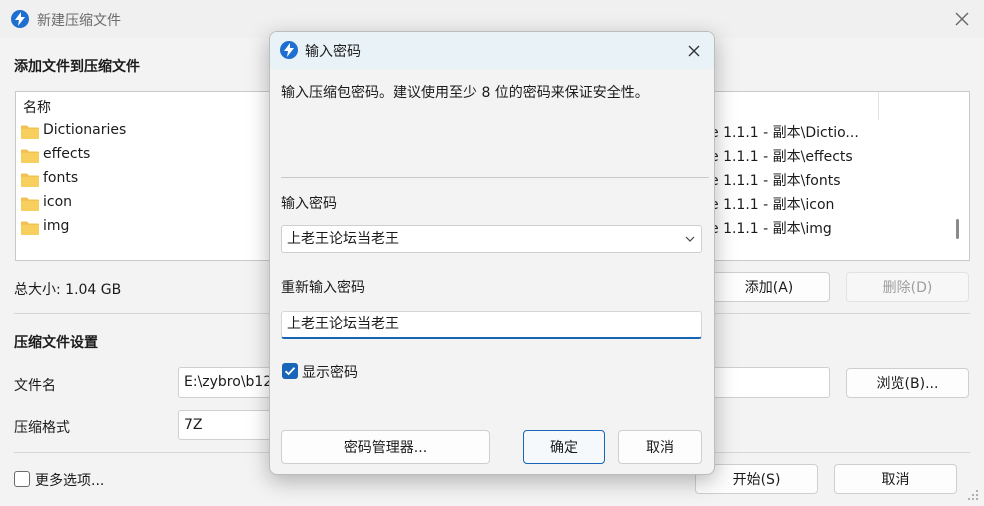 The image size is (984, 506). I want to click on total-size-label: 总大小: 1.04 GB, so click(68, 290).